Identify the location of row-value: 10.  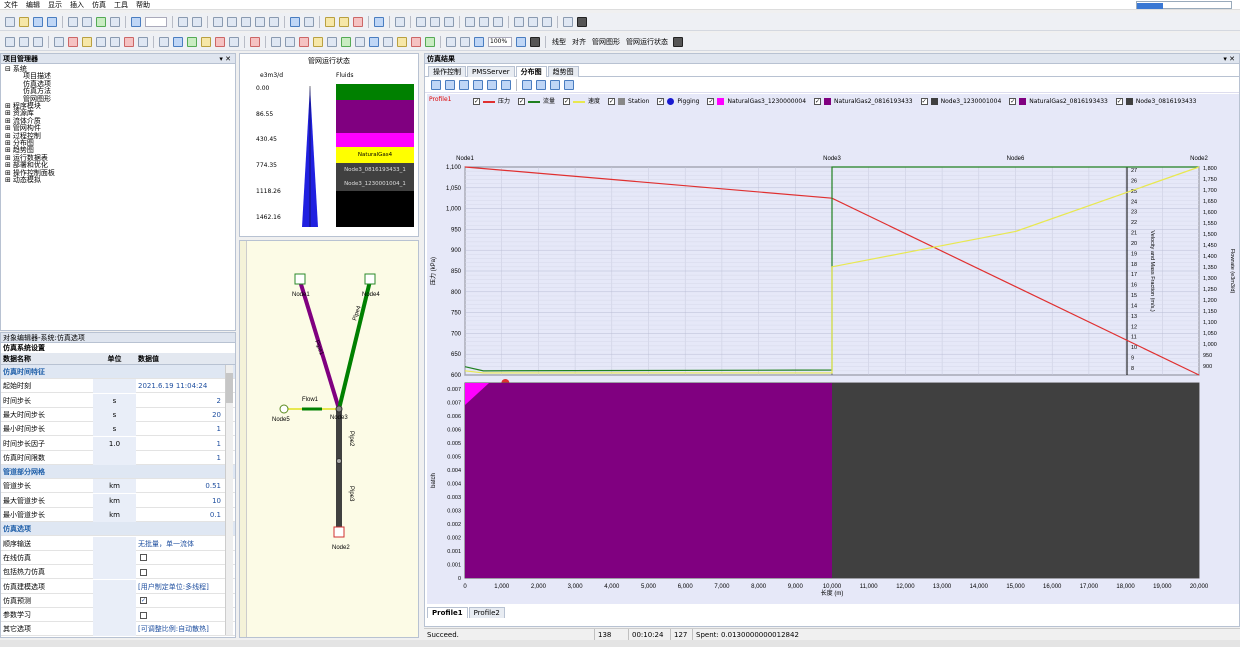
(179, 501).